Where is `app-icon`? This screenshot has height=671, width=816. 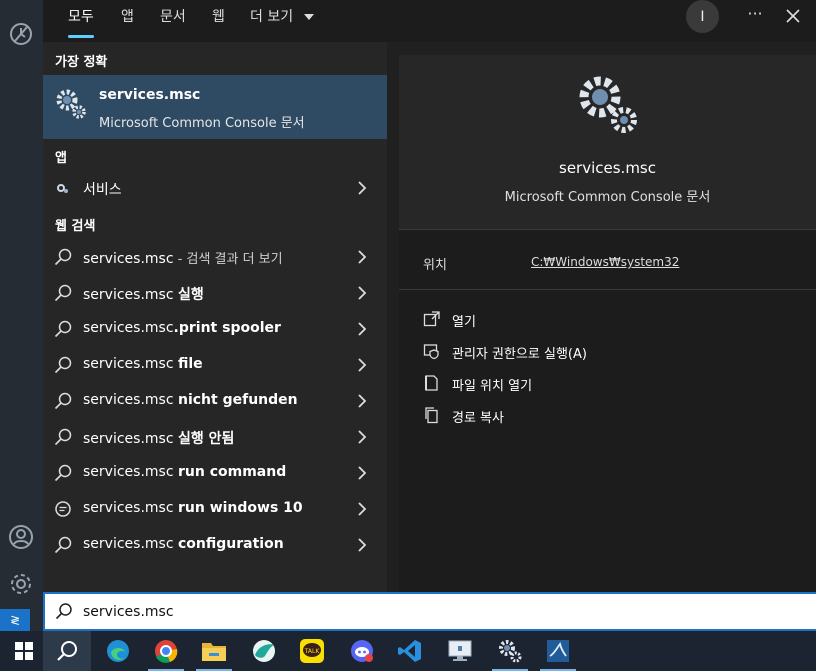 app-icon is located at coordinates (264, 651).